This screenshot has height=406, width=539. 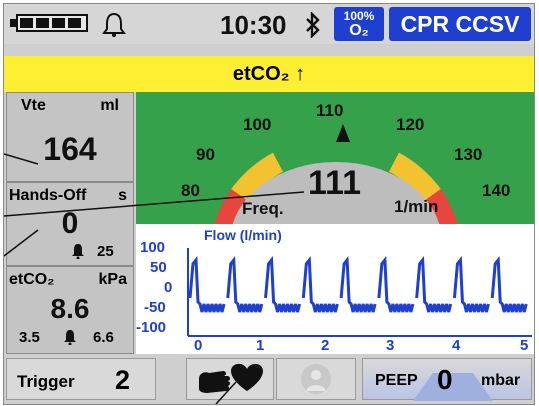 What do you see at coordinates (158, 267) in the screenshot?
I see `flow-y-tick: 50` at bounding box center [158, 267].